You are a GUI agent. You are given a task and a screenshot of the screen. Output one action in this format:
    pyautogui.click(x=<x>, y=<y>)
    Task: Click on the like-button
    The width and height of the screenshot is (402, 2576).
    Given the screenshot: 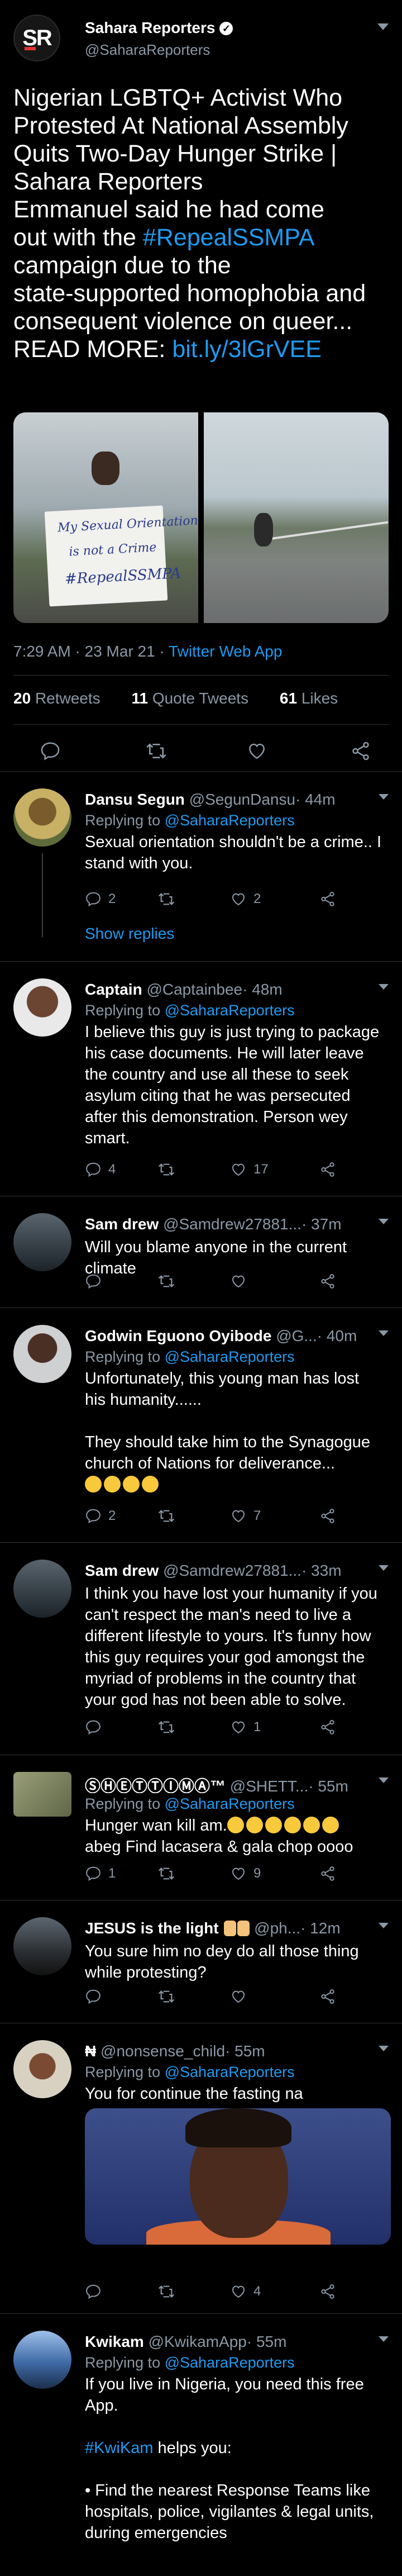 What is the action you would take?
    pyautogui.click(x=242, y=1997)
    